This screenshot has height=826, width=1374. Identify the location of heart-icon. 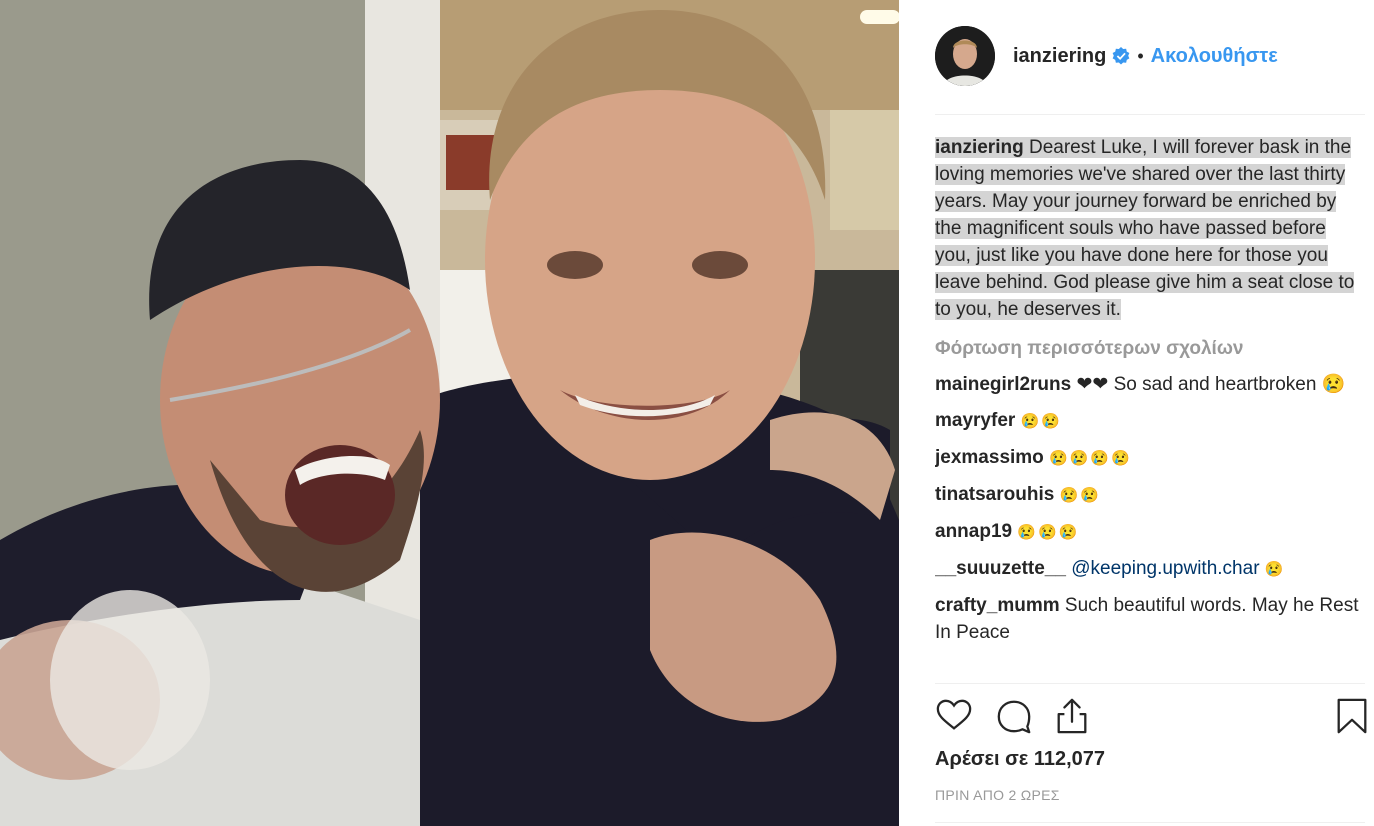
(954, 716).